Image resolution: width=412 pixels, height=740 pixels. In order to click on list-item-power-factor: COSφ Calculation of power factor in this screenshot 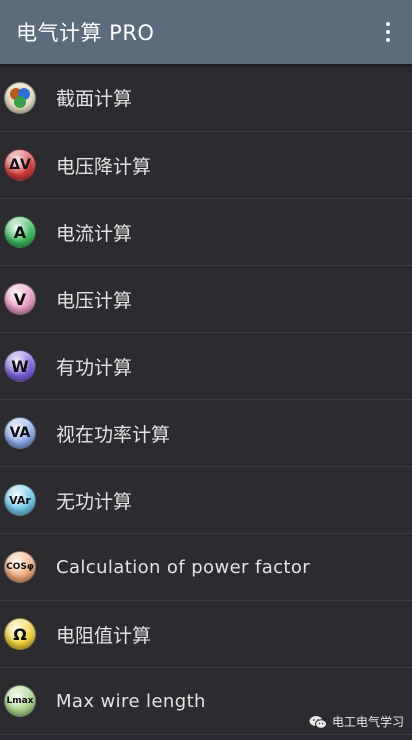, I will do `click(206, 567)`.